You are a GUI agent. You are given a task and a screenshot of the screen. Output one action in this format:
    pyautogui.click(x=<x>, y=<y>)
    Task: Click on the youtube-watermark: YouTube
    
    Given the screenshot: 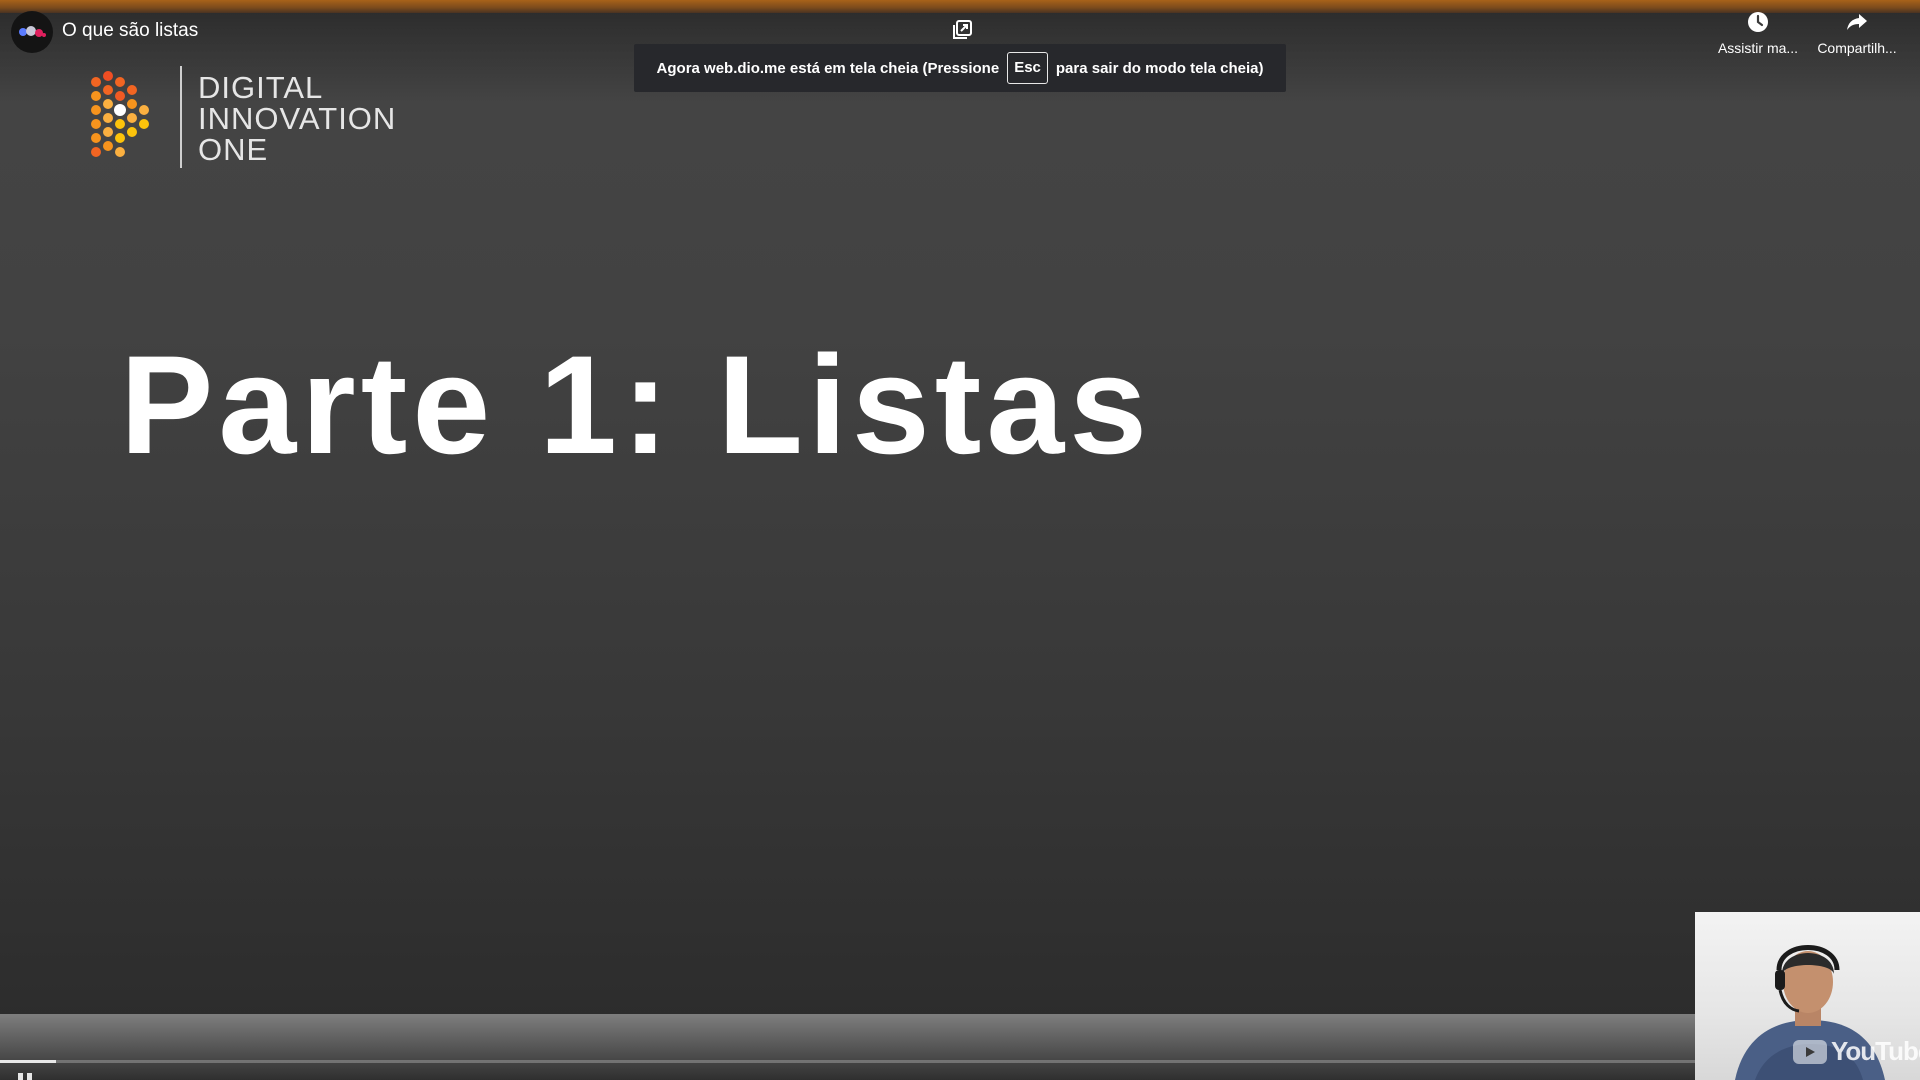 What is the action you would take?
    pyautogui.click(x=1856, y=1051)
    